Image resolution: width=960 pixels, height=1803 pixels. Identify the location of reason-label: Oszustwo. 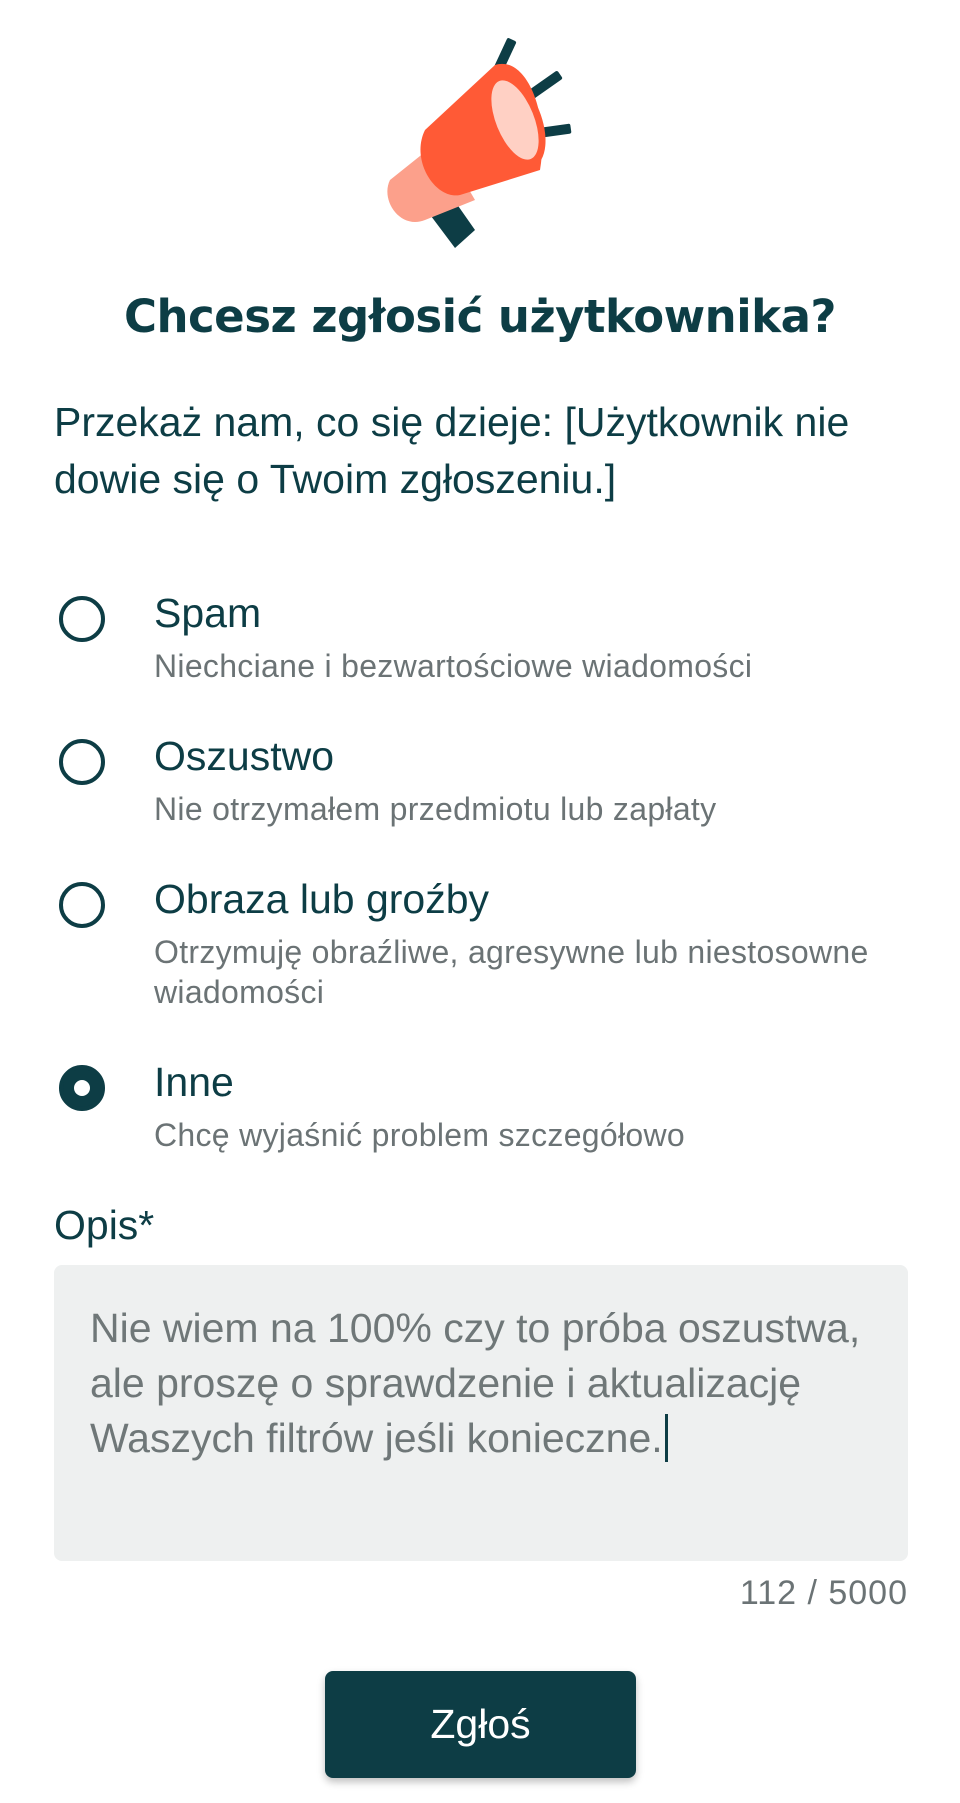
(244, 756).